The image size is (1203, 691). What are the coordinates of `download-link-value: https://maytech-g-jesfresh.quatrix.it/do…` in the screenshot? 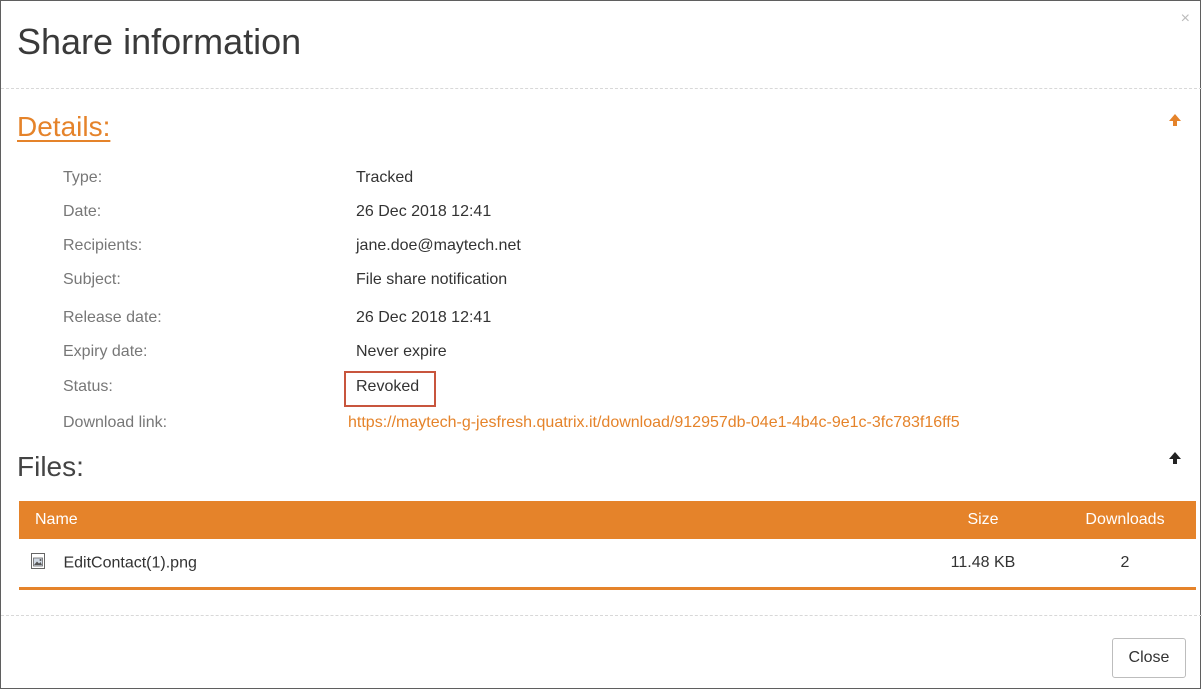 It's located at (654, 423).